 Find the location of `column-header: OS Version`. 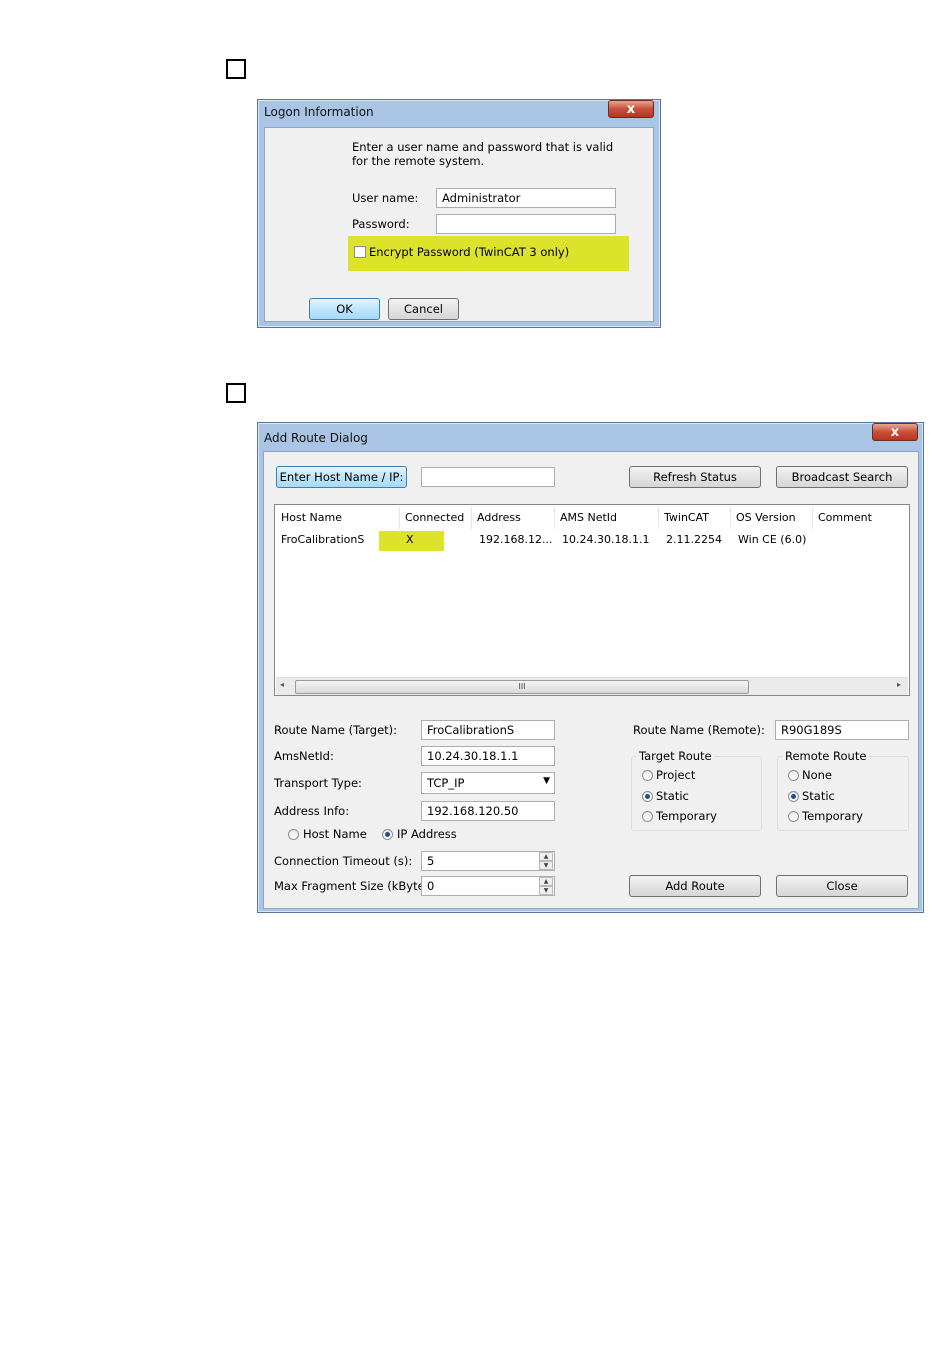

column-header: OS Version is located at coordinates (772, 518).